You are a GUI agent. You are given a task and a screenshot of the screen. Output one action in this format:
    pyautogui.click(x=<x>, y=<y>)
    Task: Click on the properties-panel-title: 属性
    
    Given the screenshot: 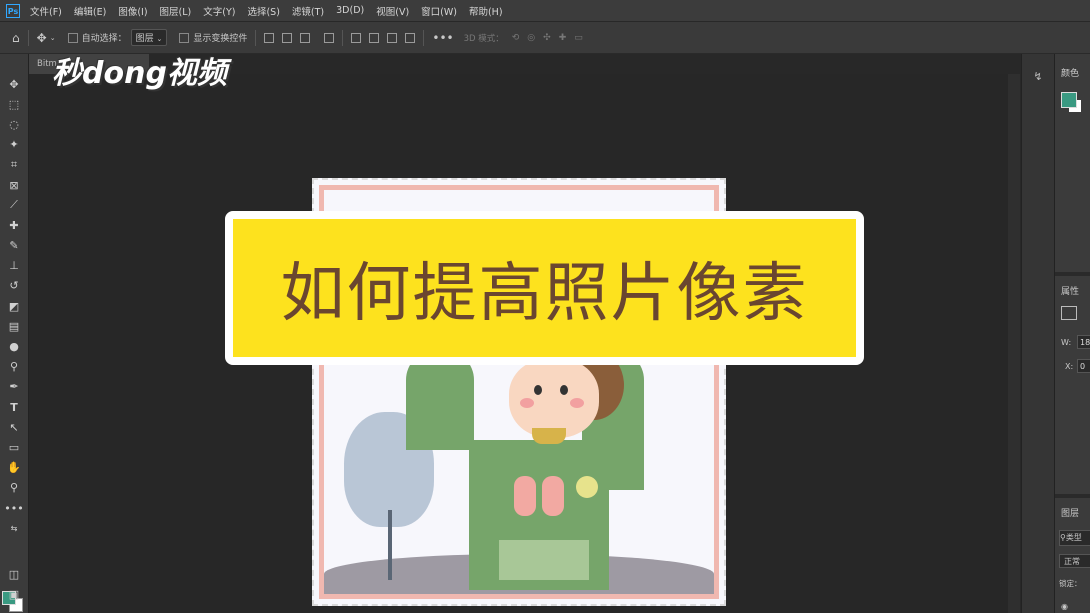 What is the action you would take?
    pyautogui.click(x=1070, y=290)
    